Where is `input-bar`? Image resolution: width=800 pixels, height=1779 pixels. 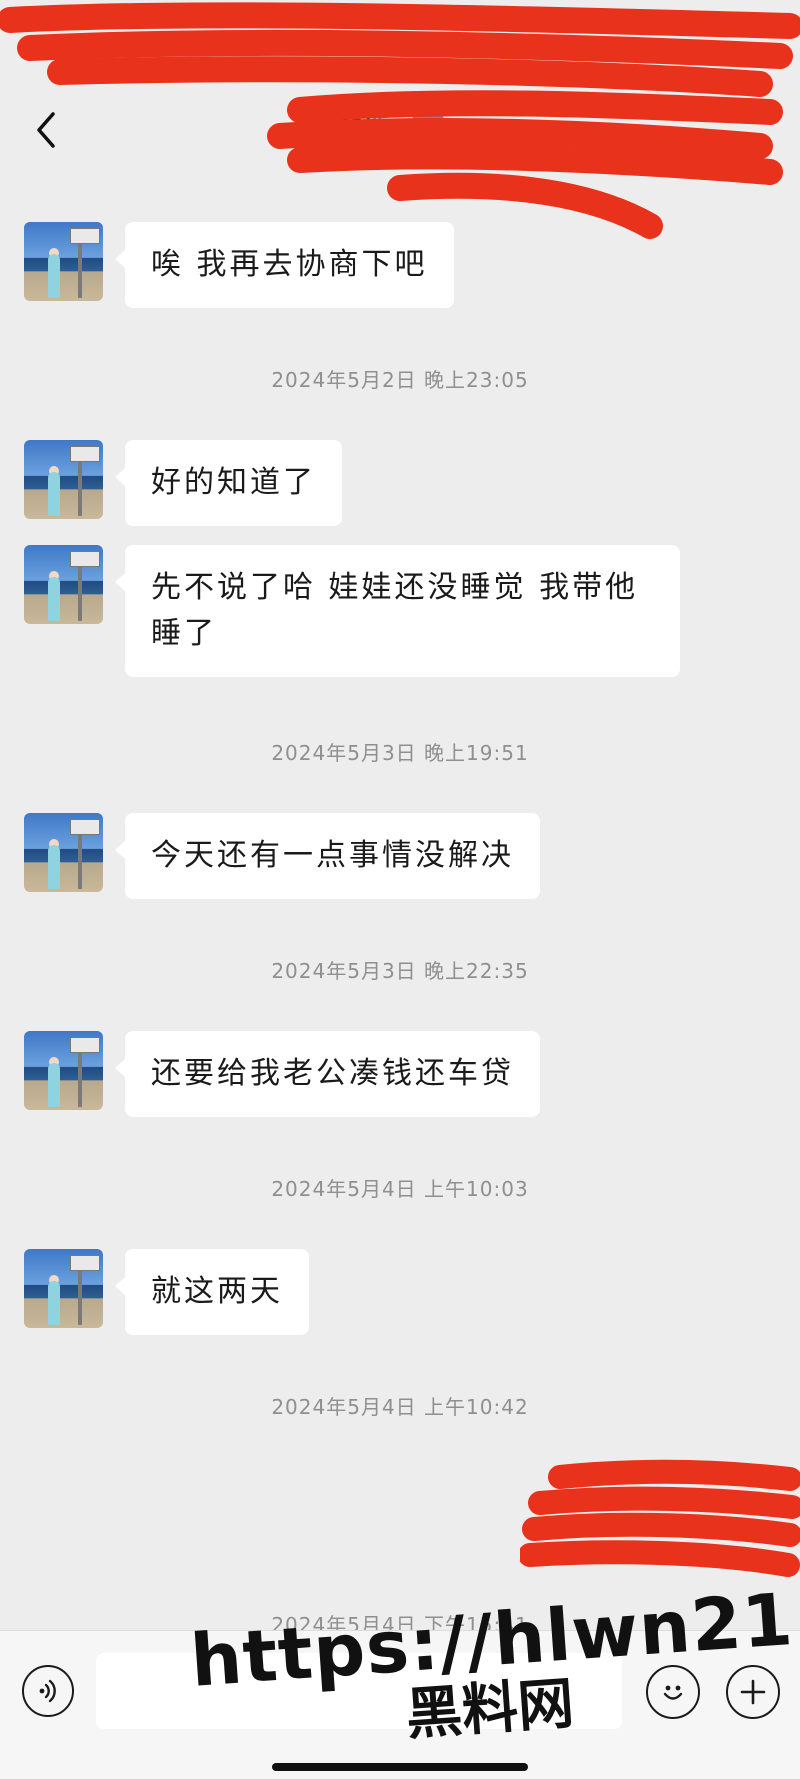
input-bar is located at coordinates (400, 1704).